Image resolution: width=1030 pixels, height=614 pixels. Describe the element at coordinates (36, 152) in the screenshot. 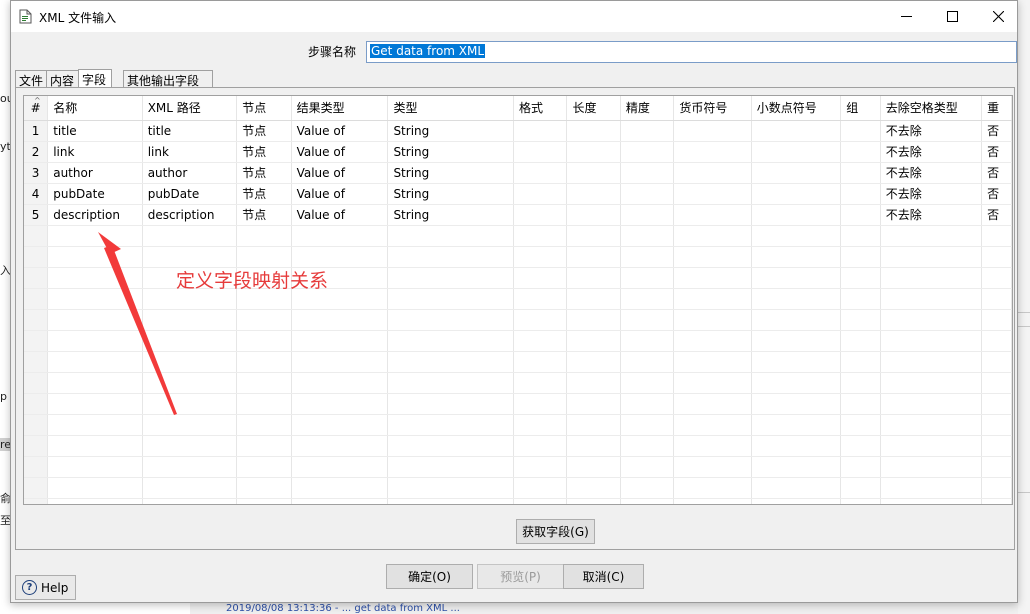

I see `table-cell: 2` at that location.